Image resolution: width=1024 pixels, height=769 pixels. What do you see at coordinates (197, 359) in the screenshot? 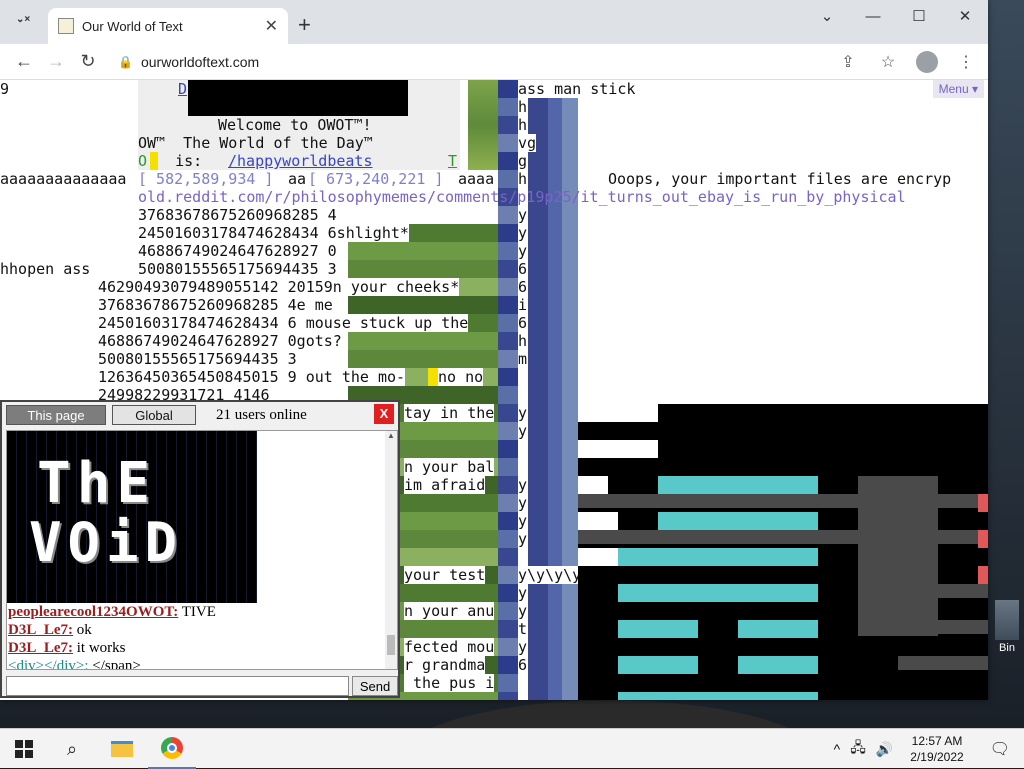
I see `number-line: 50080155565175694435 3` at bounding box center [197, 359].